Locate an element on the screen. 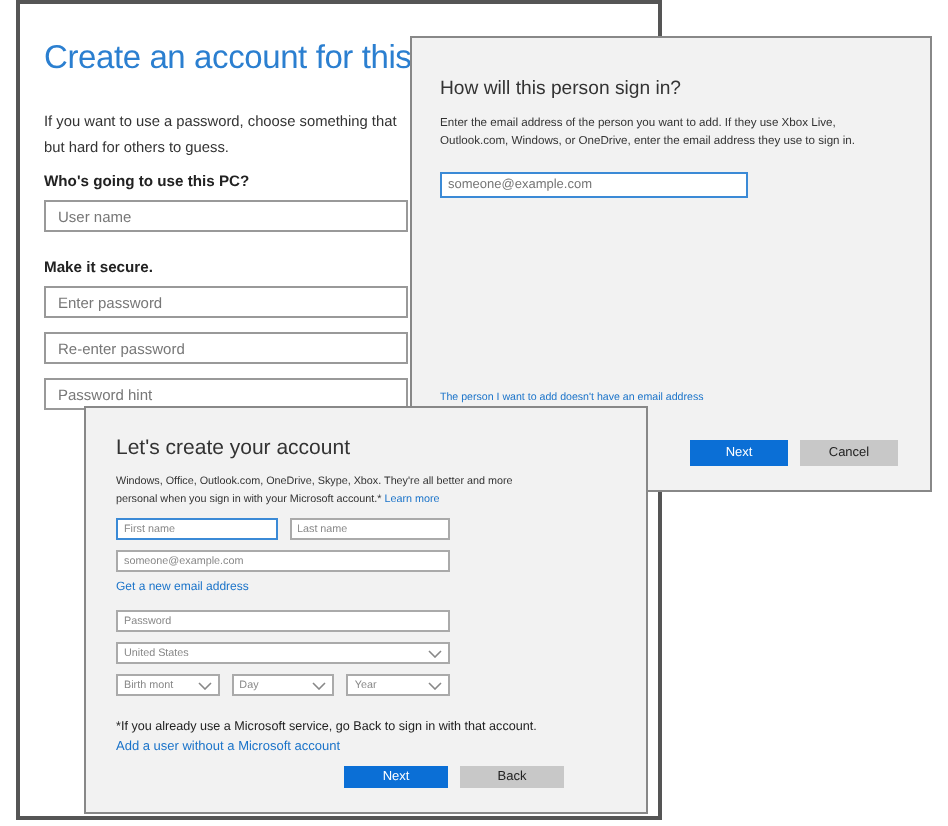 The height and width of the screenshot is (826, 948). dialog-title: Let's create your account is located at coordinates (234, 448).